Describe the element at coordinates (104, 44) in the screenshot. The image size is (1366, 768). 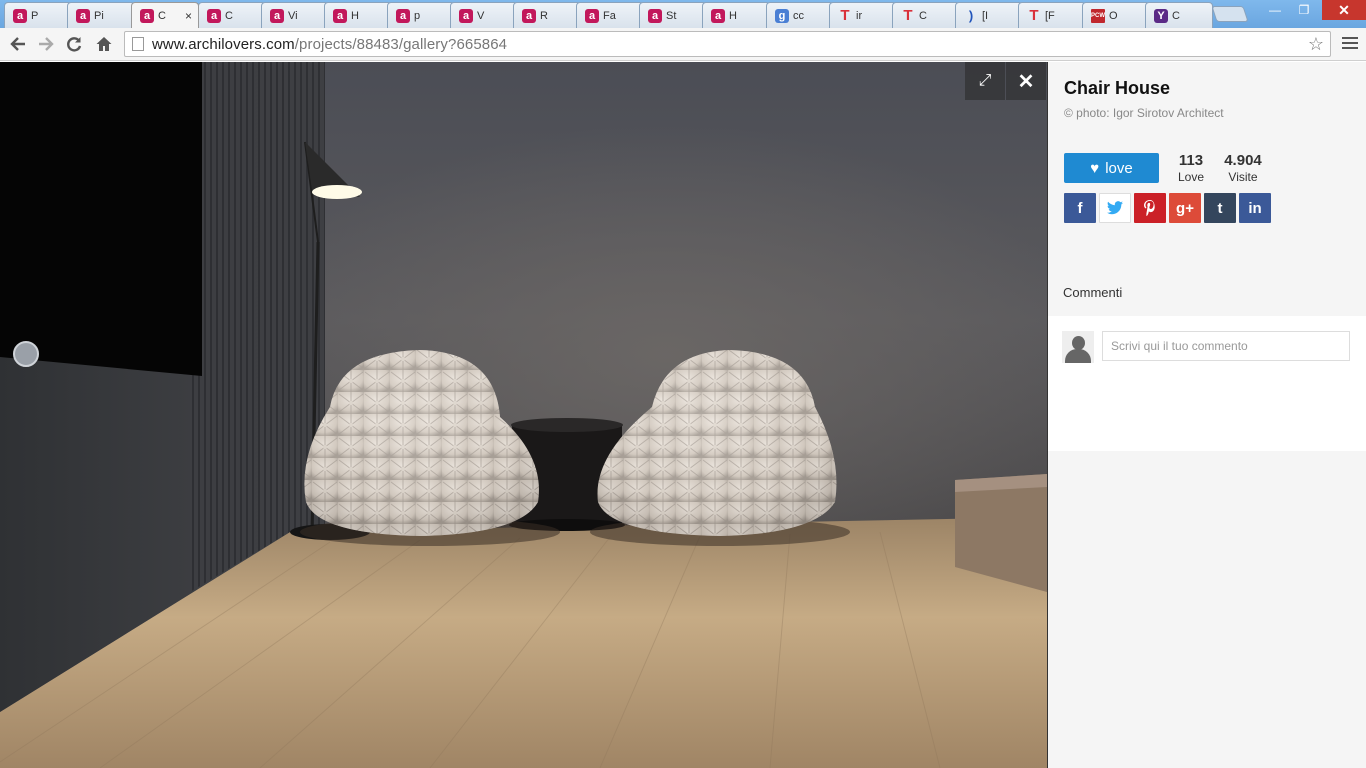
I see `home-icon` at that location.